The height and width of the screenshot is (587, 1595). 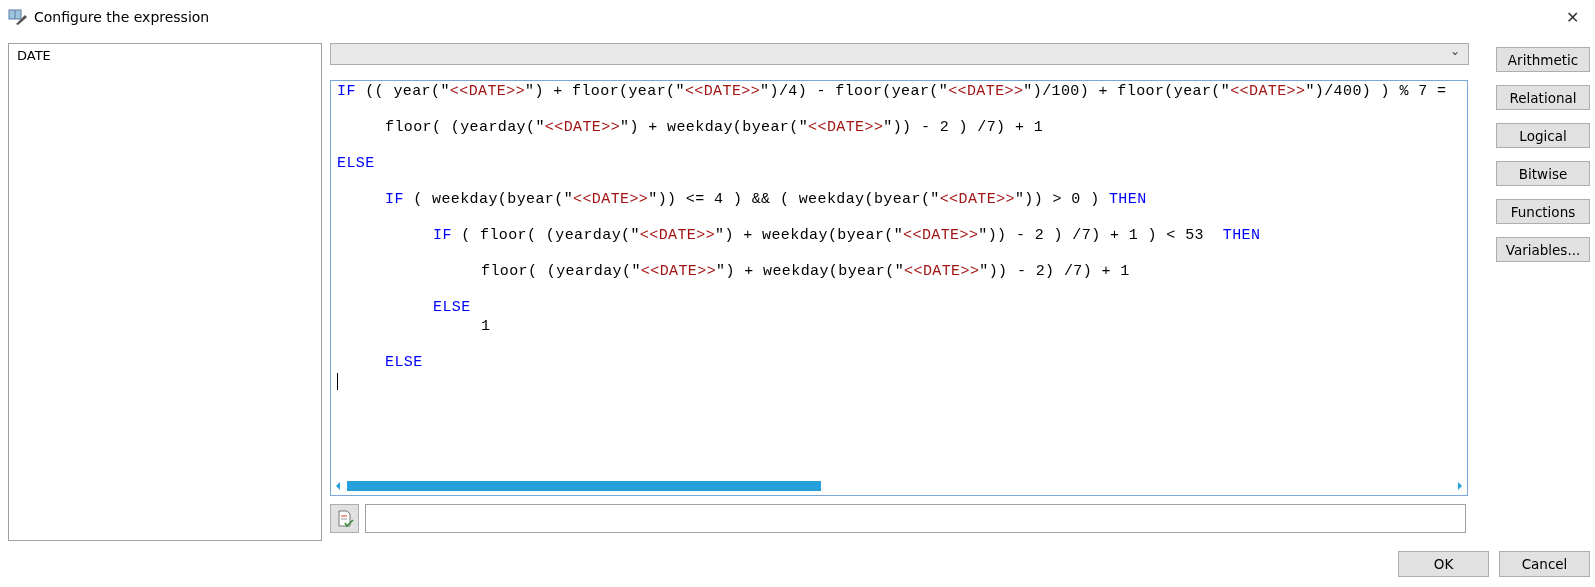 I want to click on code-line: floor( (yearday("<<DATE>>") + weekday(byear("<<DATE>>")) - 2 ) /7) + 1, so click(x=714, y=127).